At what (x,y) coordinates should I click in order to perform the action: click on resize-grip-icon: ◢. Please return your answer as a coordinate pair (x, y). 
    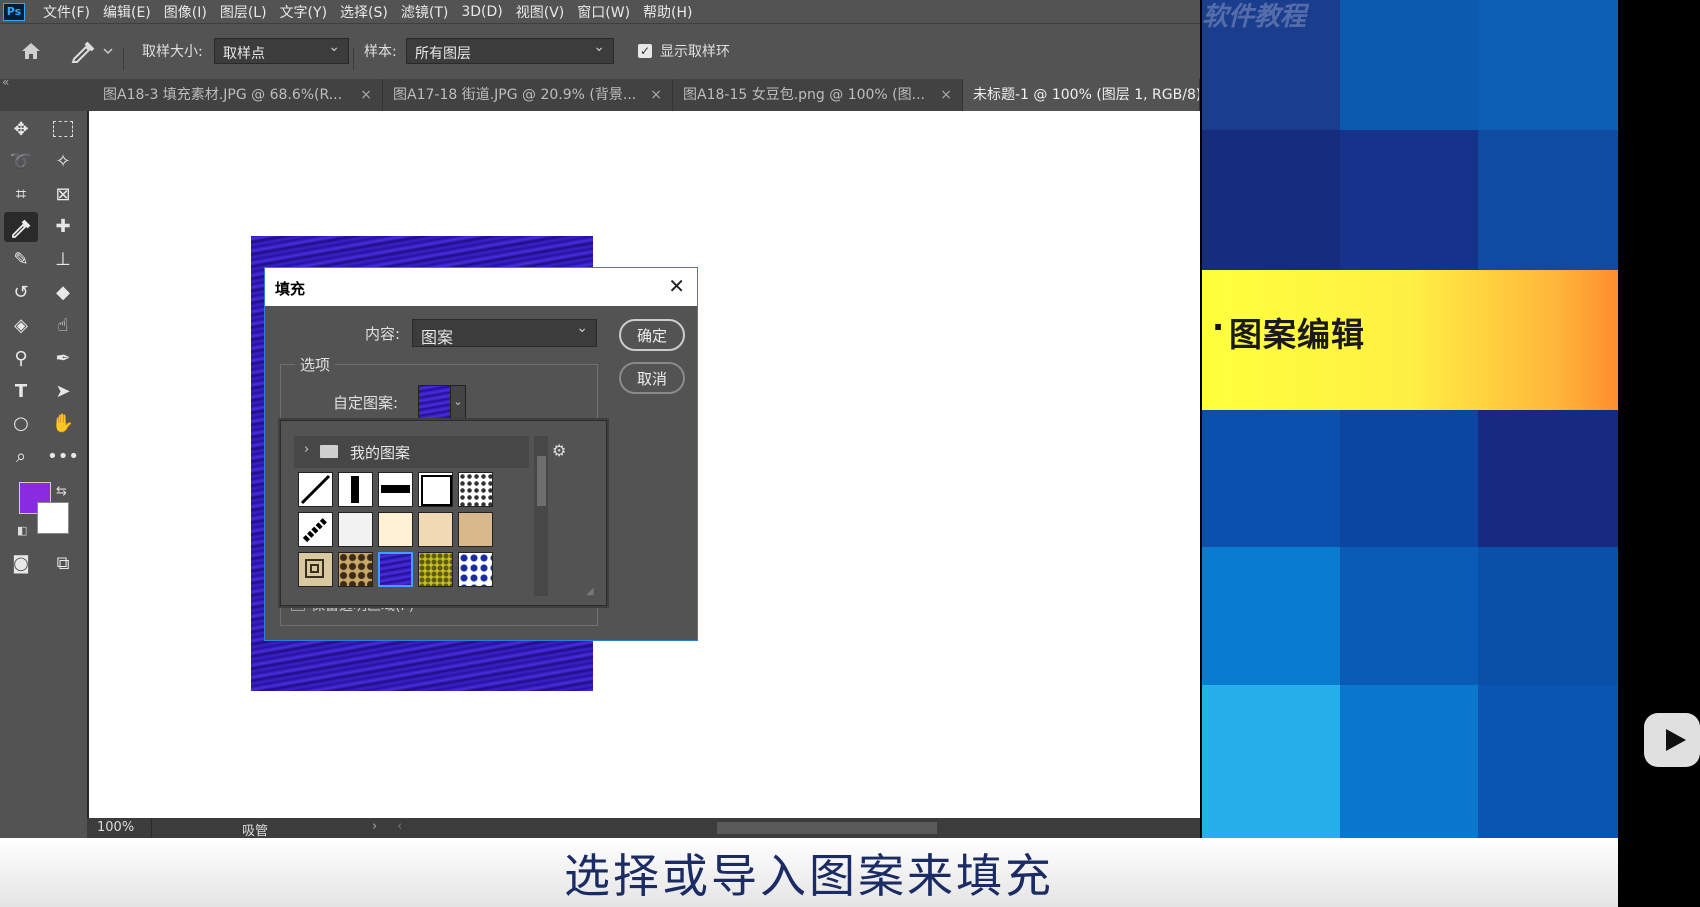
    Looking at the image, I should click on (590, 591).